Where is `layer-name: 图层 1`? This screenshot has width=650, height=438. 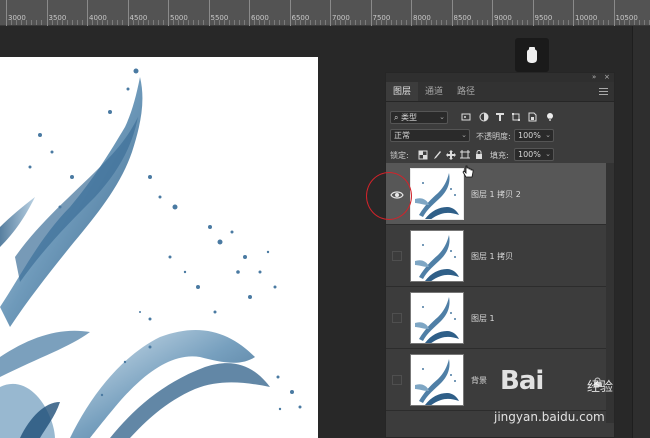 layer-name: 图层 1 is located at coordinates (483, 318).